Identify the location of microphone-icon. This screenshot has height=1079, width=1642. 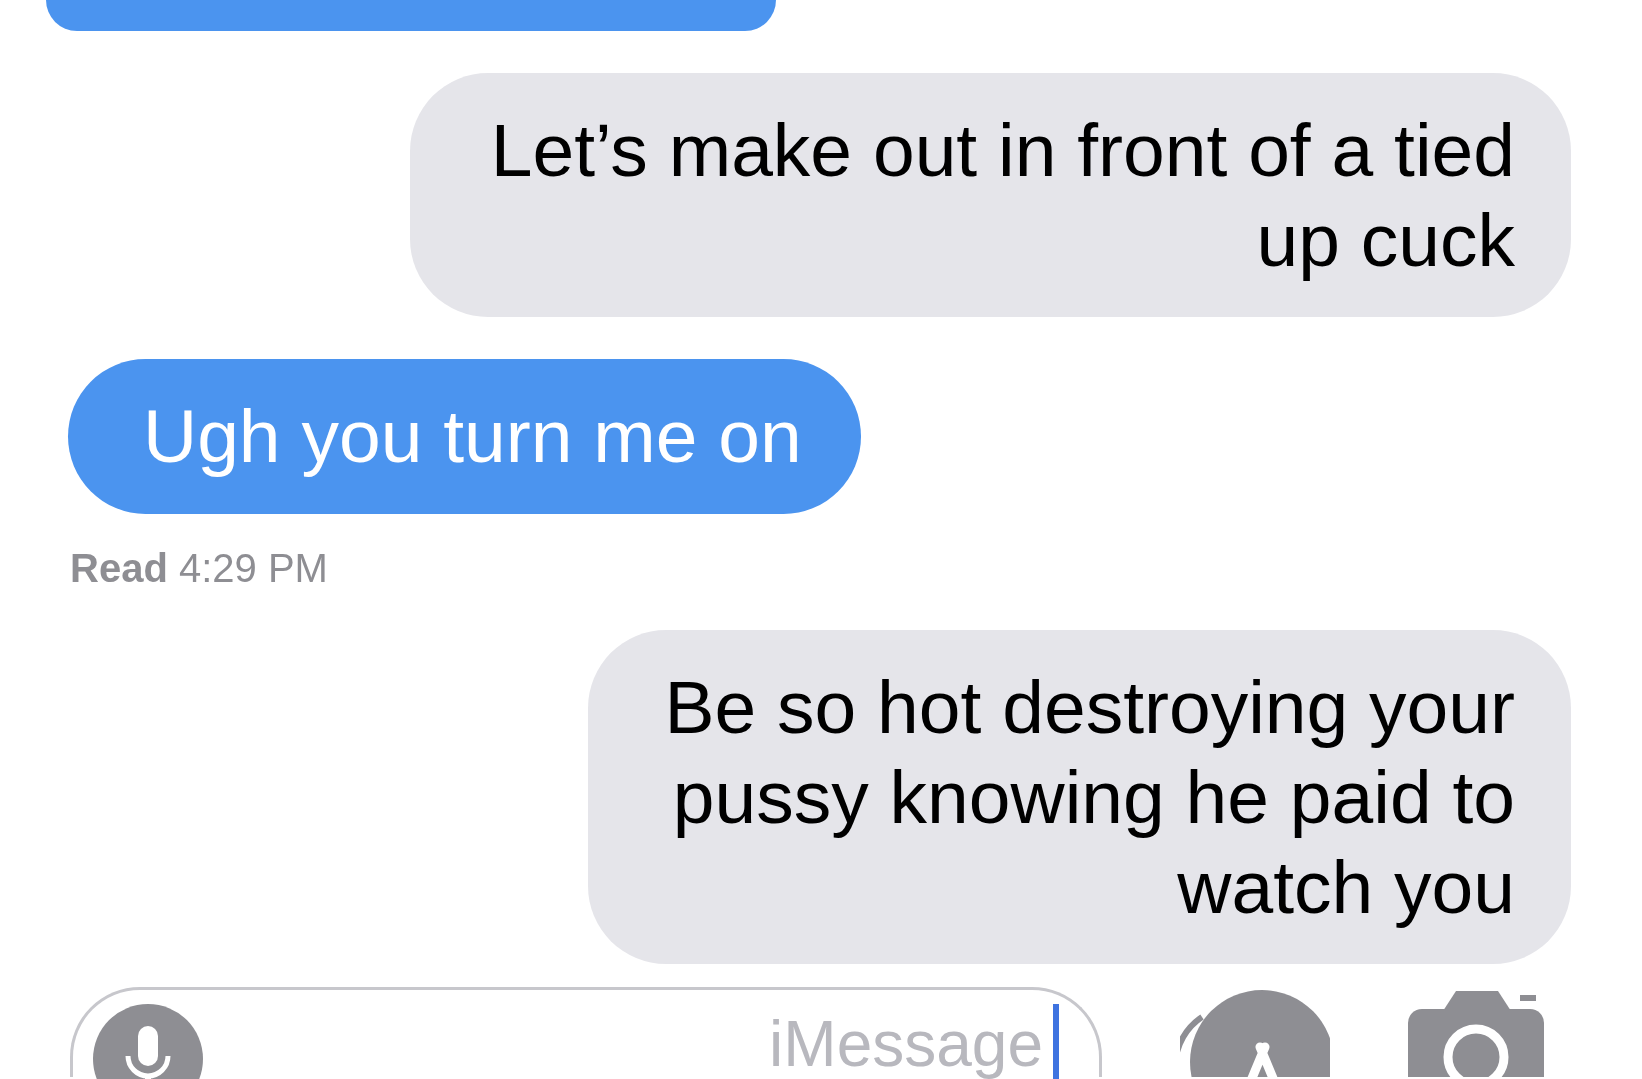
(148, 1041).